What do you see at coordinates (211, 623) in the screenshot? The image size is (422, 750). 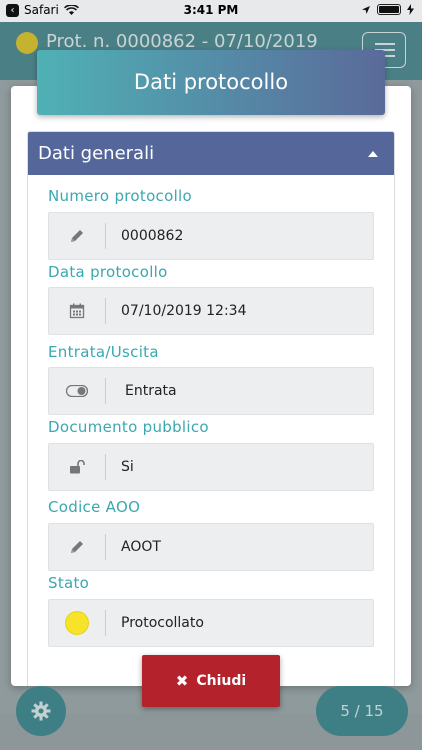 I see `field-stato: Protocollato` at bounding box center [211, 623].